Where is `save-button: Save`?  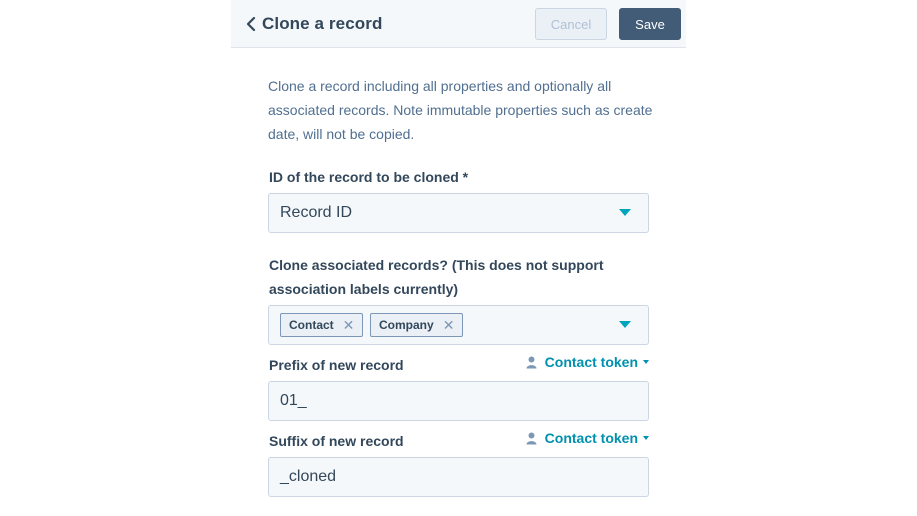
save-button: Save is located at coordinates (650, 24).